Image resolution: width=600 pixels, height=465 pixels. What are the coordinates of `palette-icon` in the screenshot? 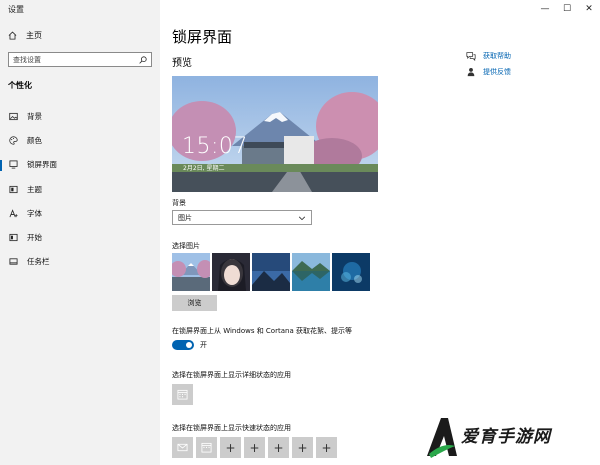 It's located at (13, 140).